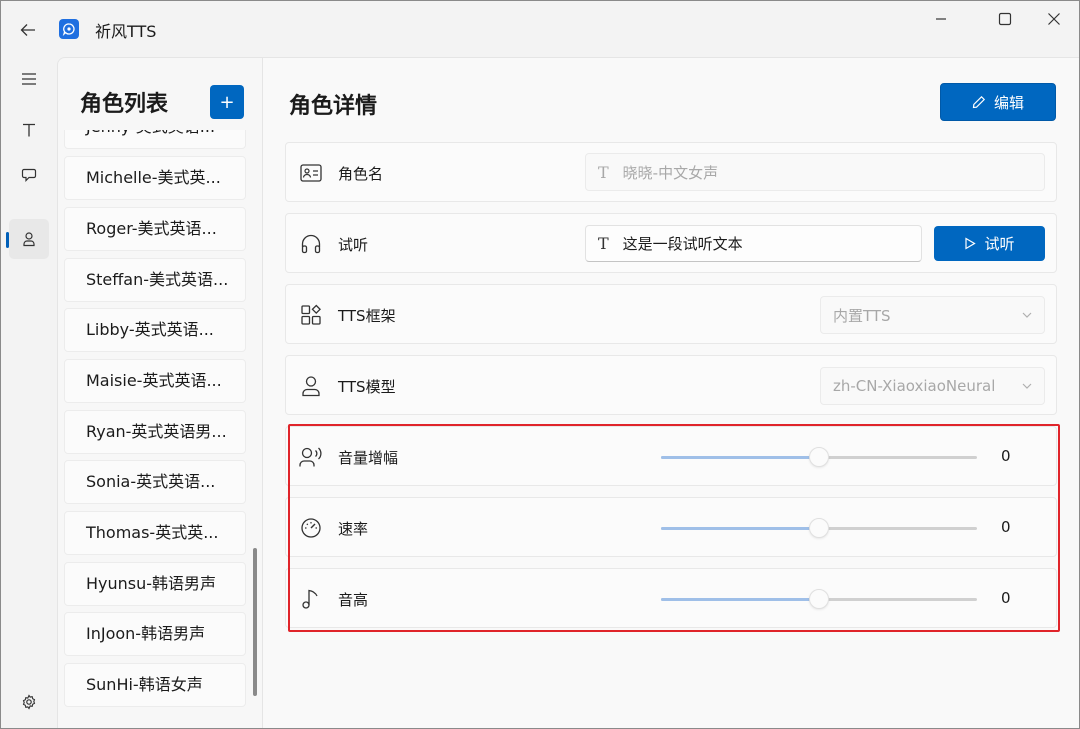 This screenshot has height=729, width=1080. What do you see at coordinates (255, 622) in the screenshot?
I see `role-list-scrollbar` at bounding box center [255, 622].